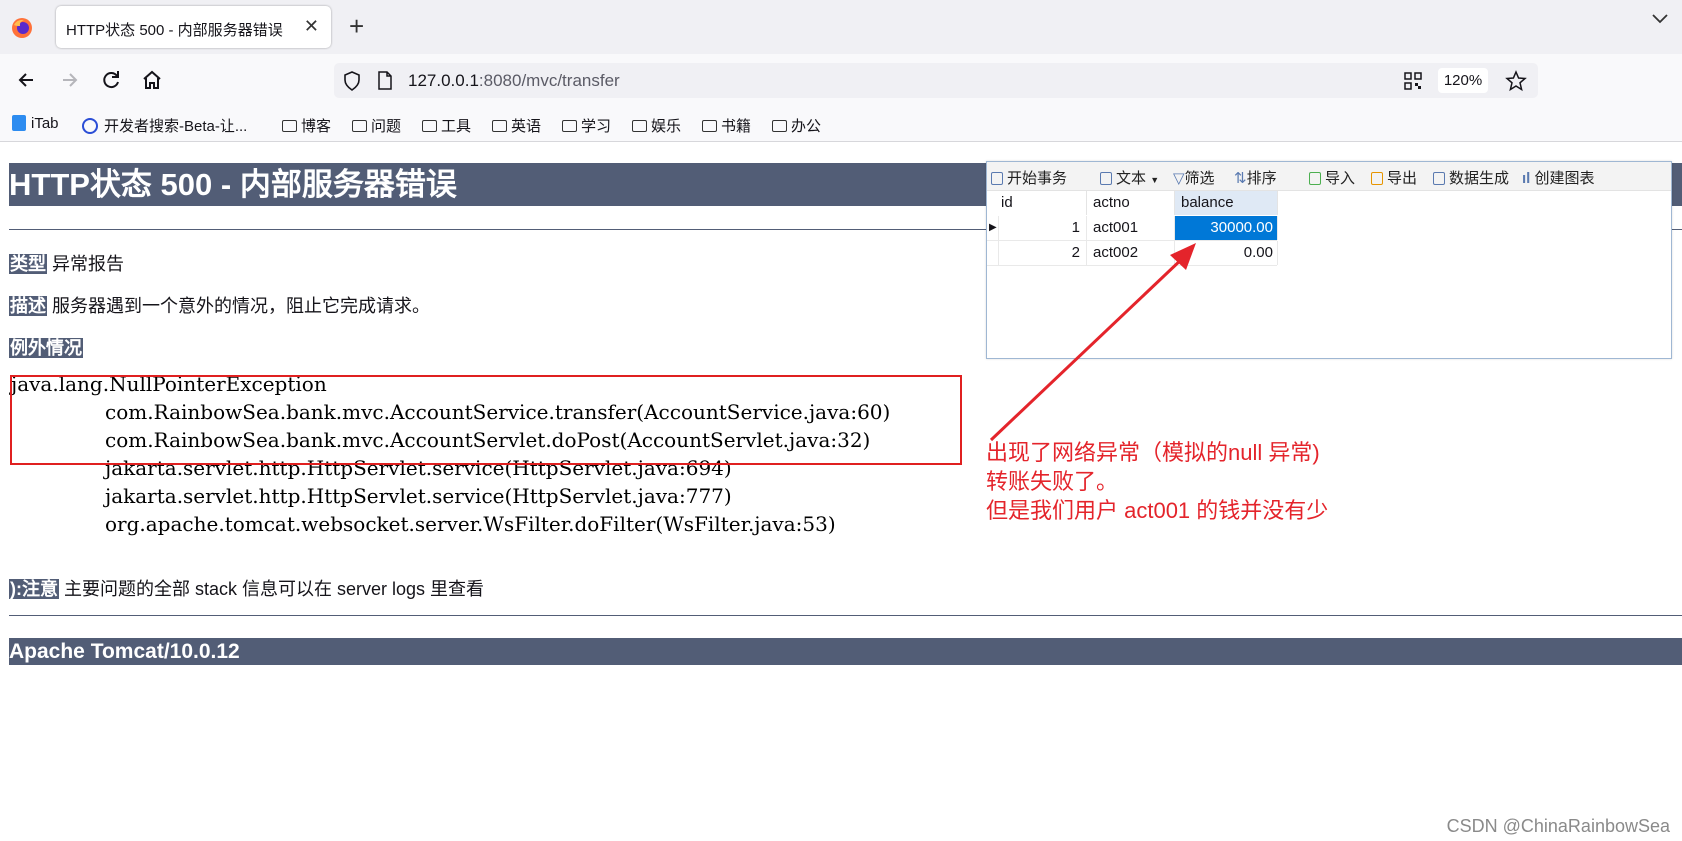  What do you see at coordinates (1153, 452) in the screenshot?
I see `annotation-line: 出现了网络异常（模拟的null 异常)` at bounding box center [1153, 452].